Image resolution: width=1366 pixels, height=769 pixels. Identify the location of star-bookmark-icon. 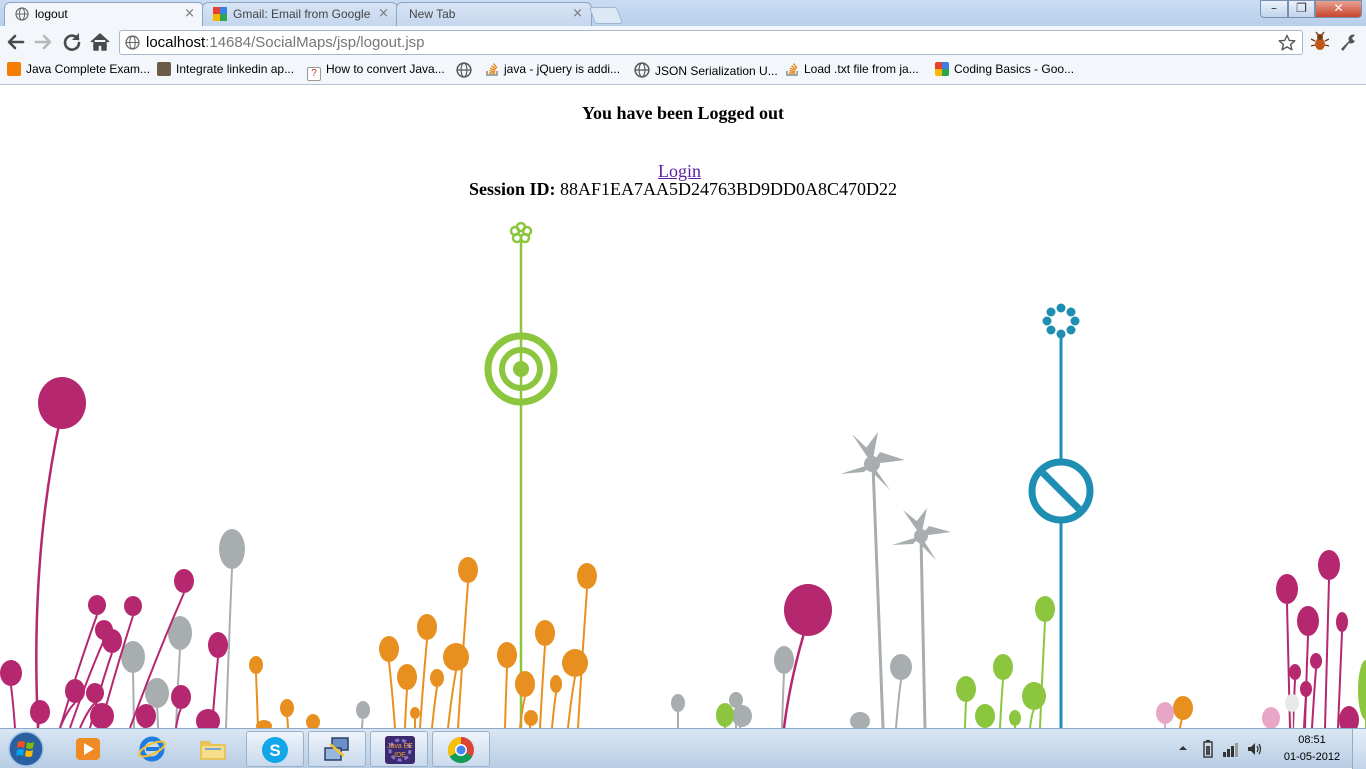
(1287, 43).